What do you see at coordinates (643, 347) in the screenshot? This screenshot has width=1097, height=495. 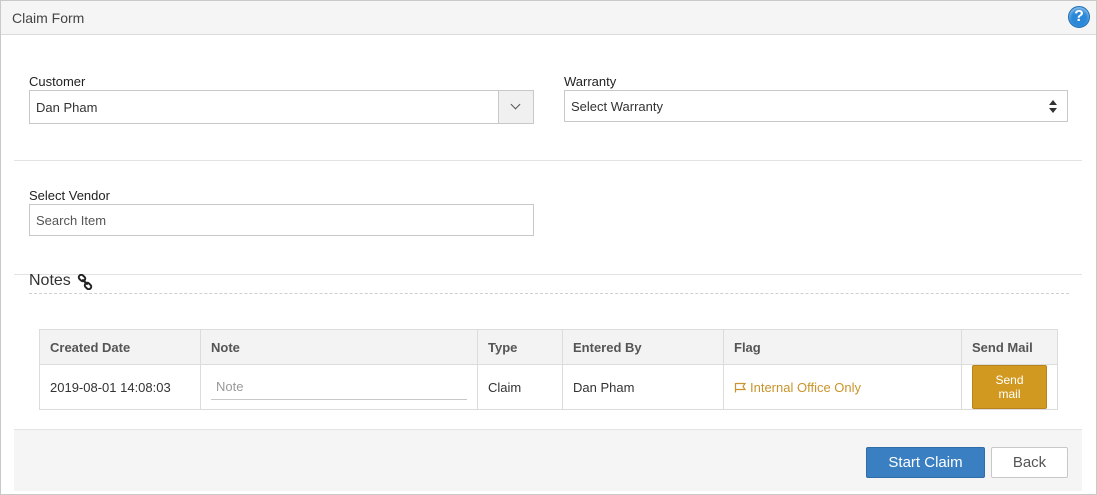 I see `column-header-entered-by: Entered By` at bounding box center [643, 347].